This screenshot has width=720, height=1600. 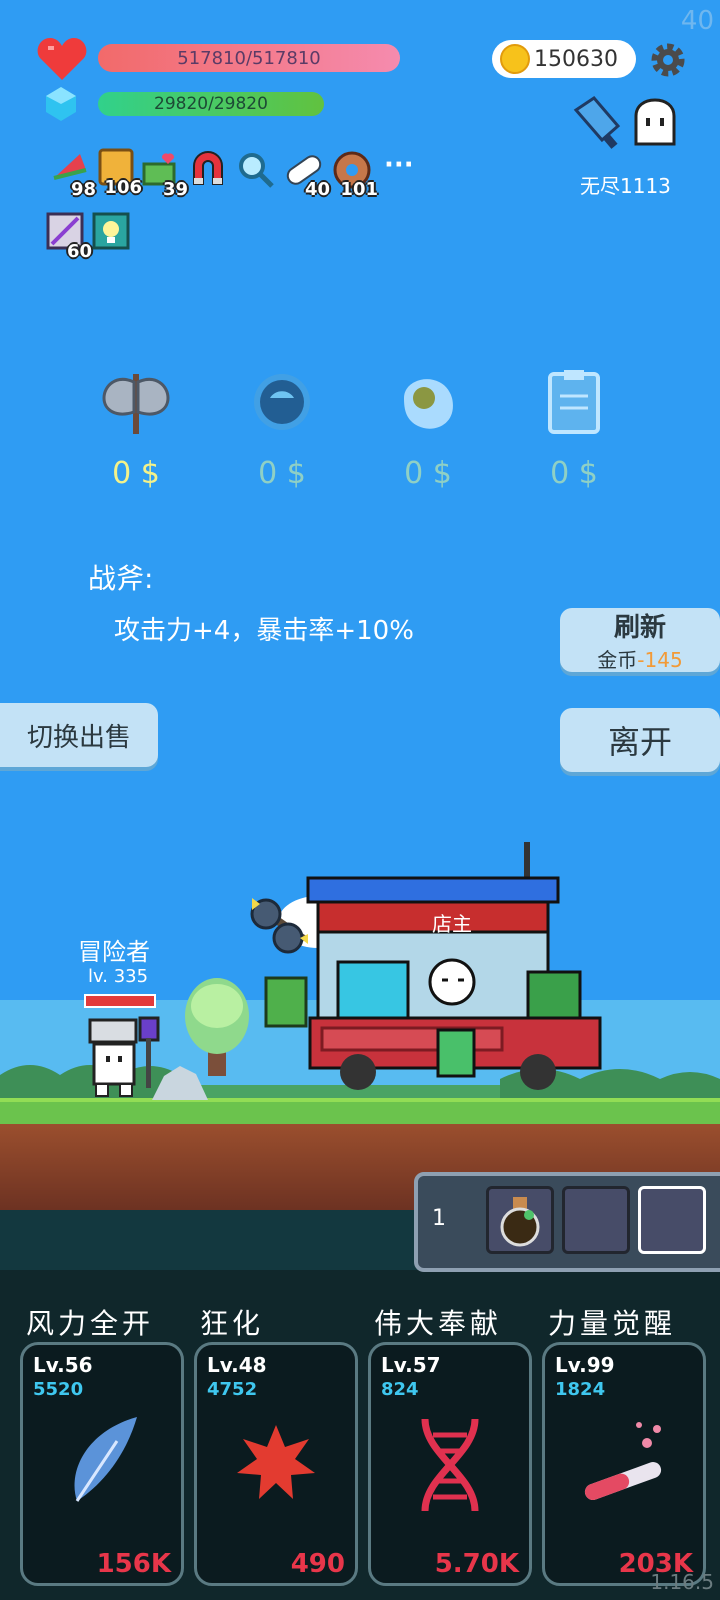 I want to click on skill-name: 狂化, so click(x=232, y=1323).